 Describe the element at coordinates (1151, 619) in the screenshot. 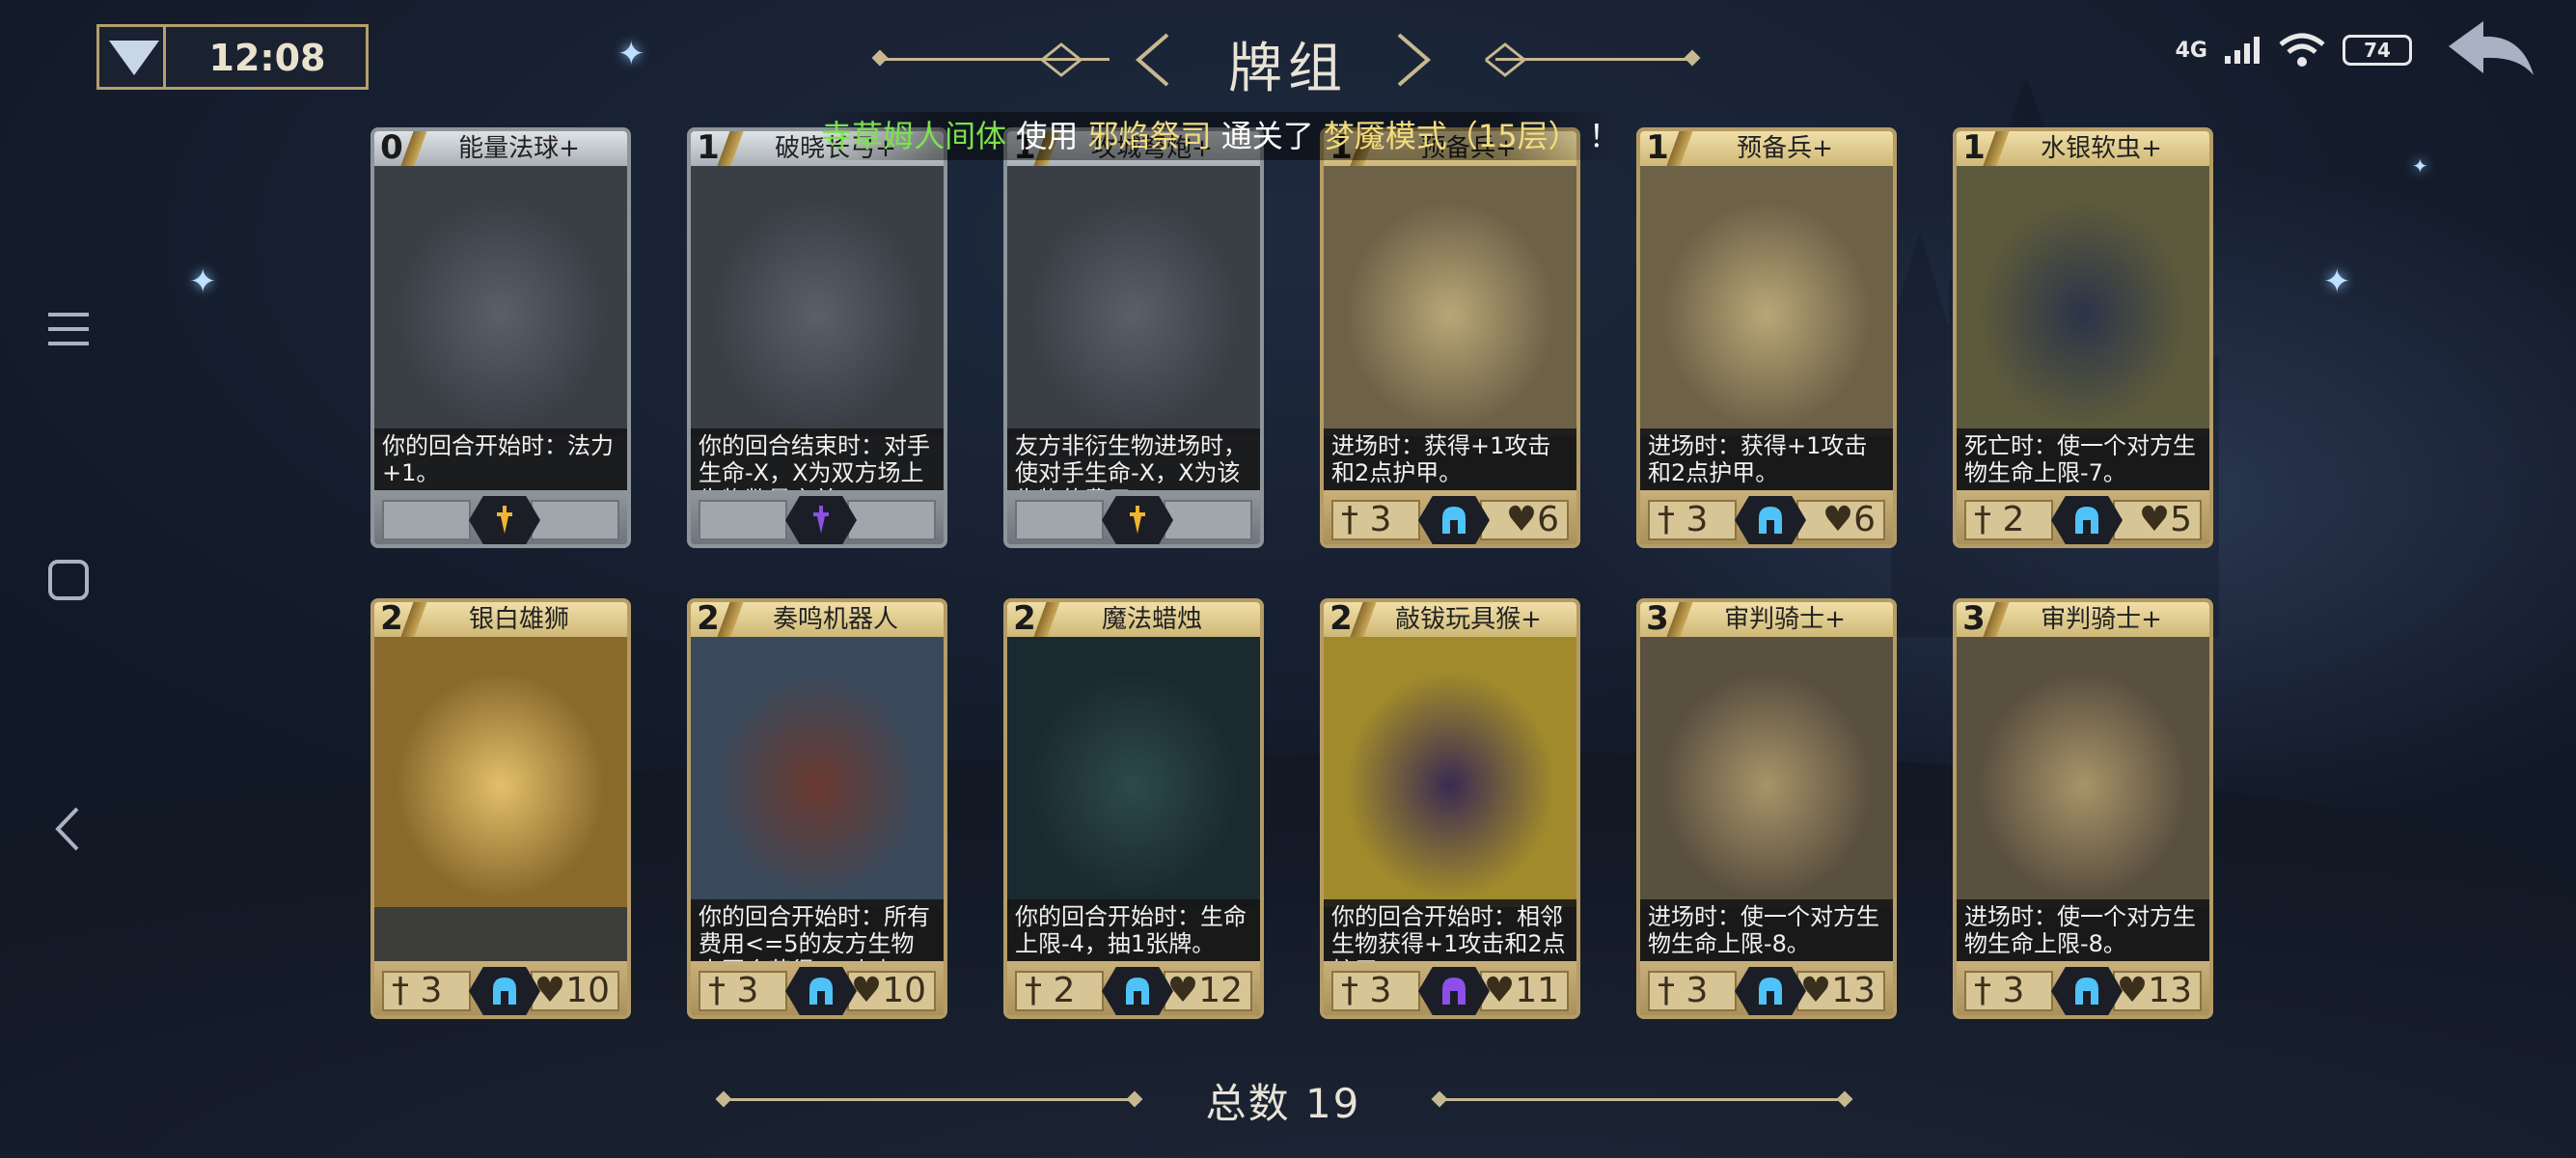

I see `card-name: 魔法蜡烛` at that location.